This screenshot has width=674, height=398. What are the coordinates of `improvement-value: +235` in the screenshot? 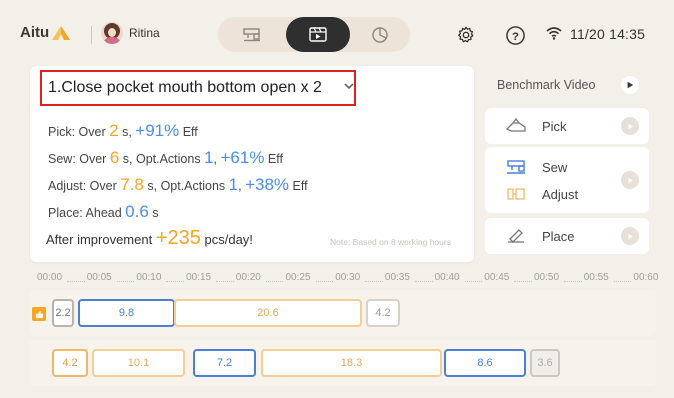 It's located at (178, 238).